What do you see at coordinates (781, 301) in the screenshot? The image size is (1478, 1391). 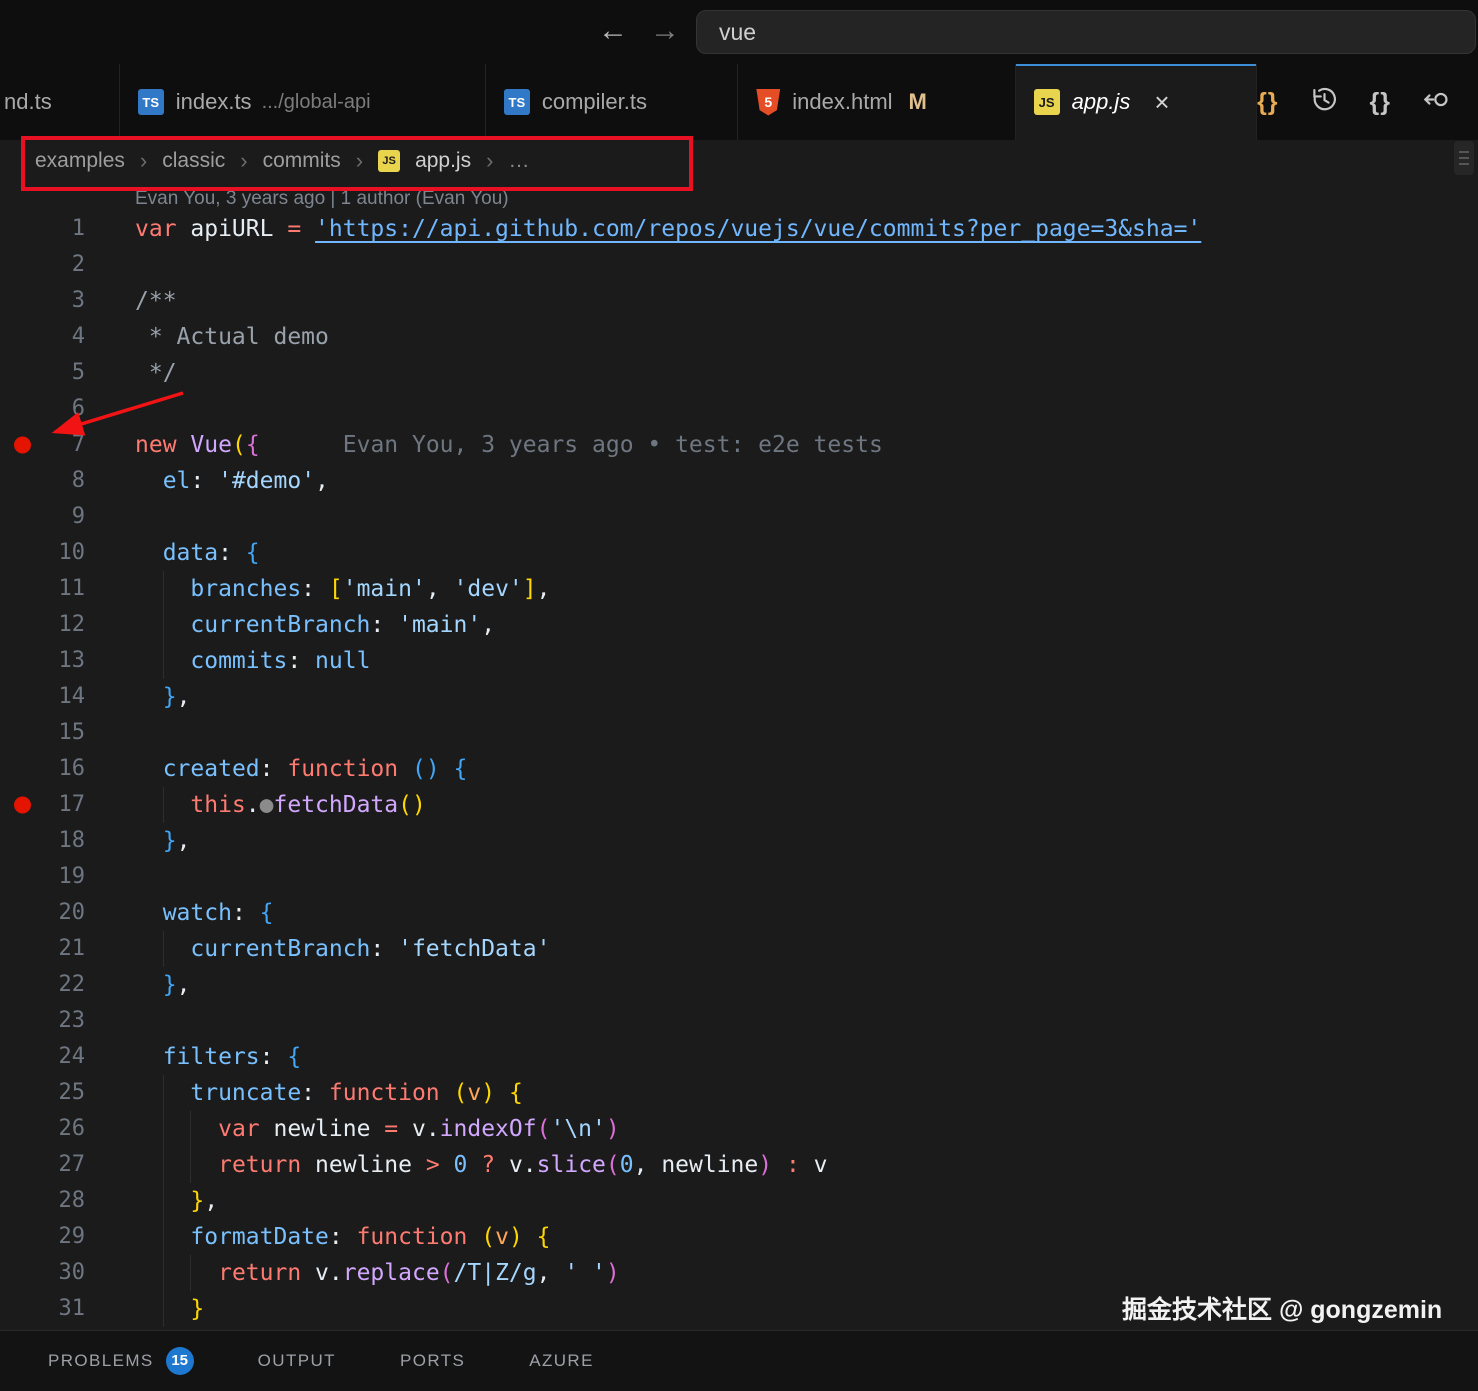 I see `code-text: /**` at bounding box center [781, 301].